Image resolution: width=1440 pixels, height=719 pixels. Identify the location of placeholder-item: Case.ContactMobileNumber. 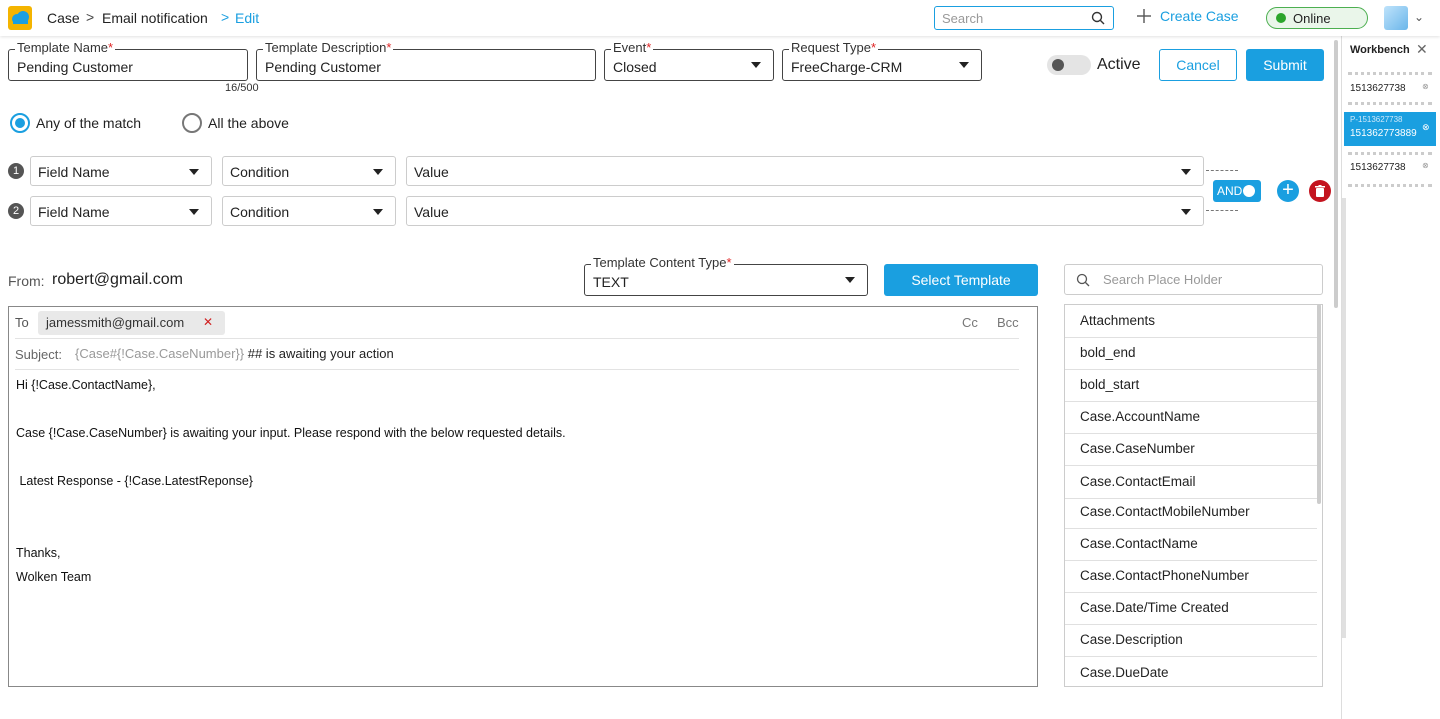
(1165, 511).